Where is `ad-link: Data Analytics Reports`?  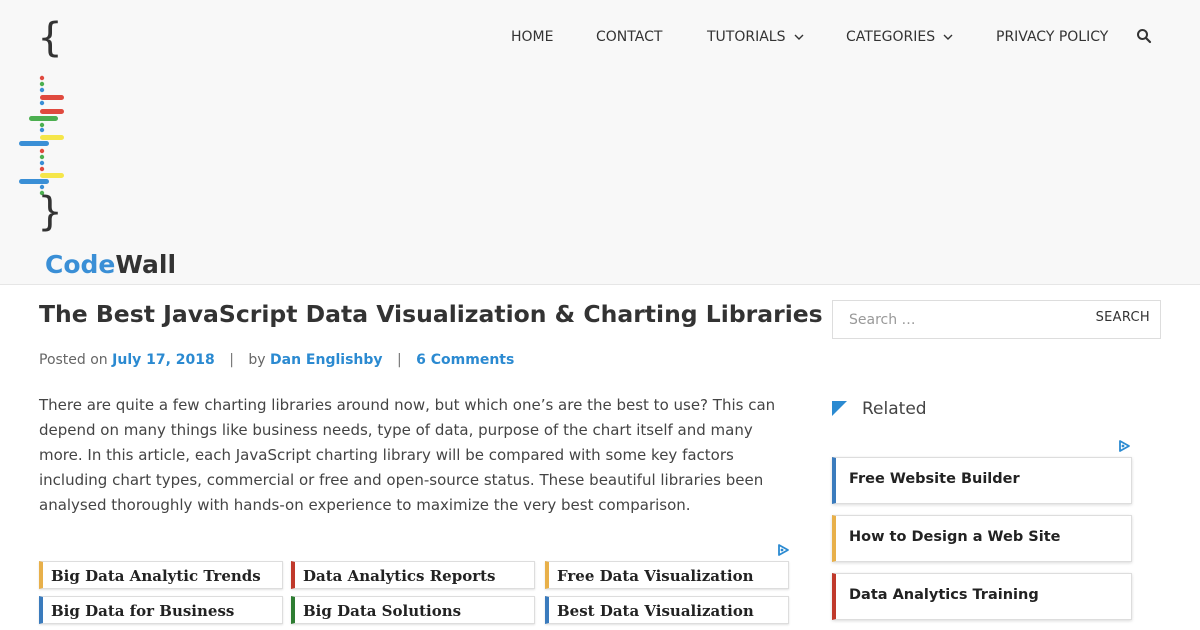 ad-link: Data Analytics Reports is located at coordinates (413, 575).